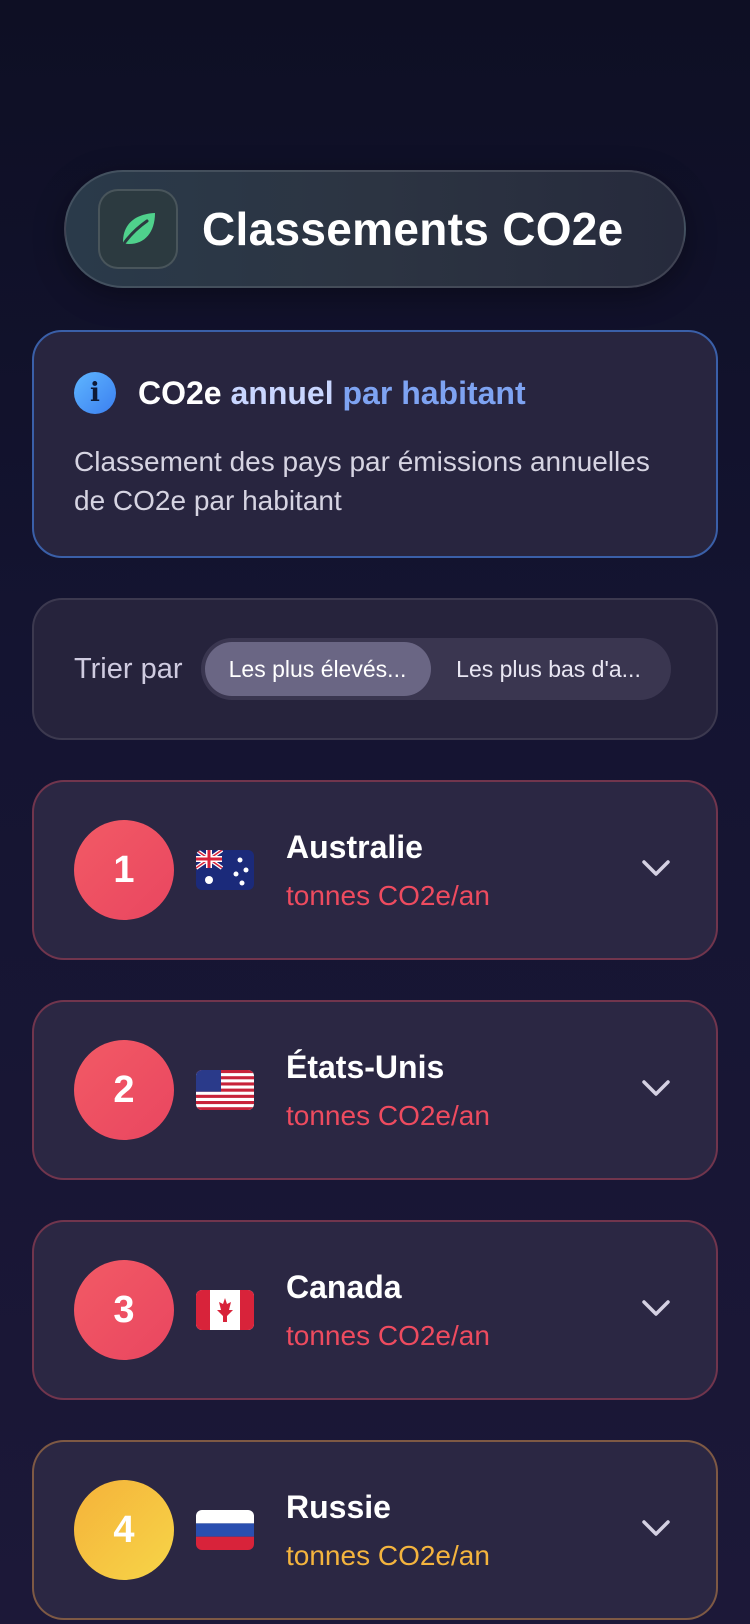 This screenshot has width=750, height=1624. Describe the element at coordinates (95, 393) in the screenshot. I see `info-icon: i` at that location.